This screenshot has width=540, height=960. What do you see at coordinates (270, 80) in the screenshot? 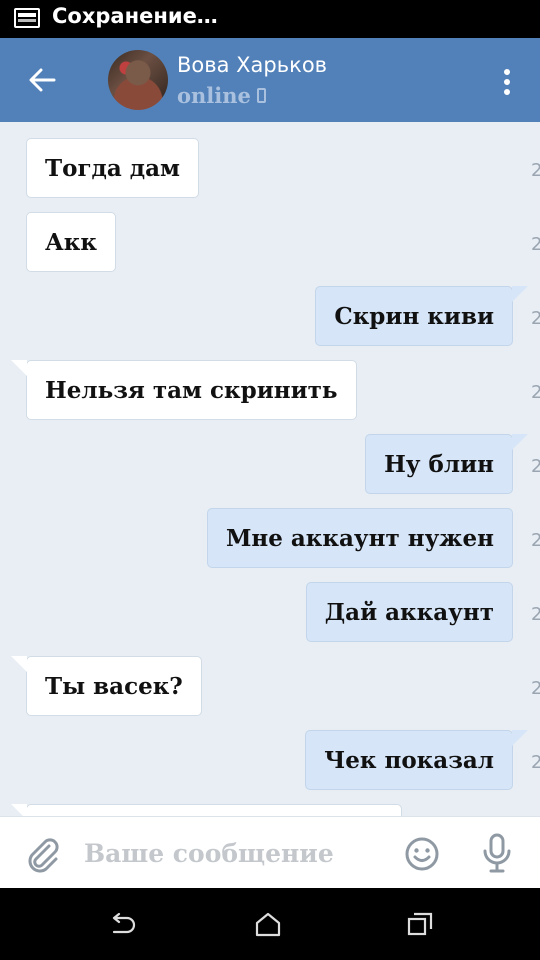
I see `chat-header: Вова Харьков online` at bounding box center [270, 80].